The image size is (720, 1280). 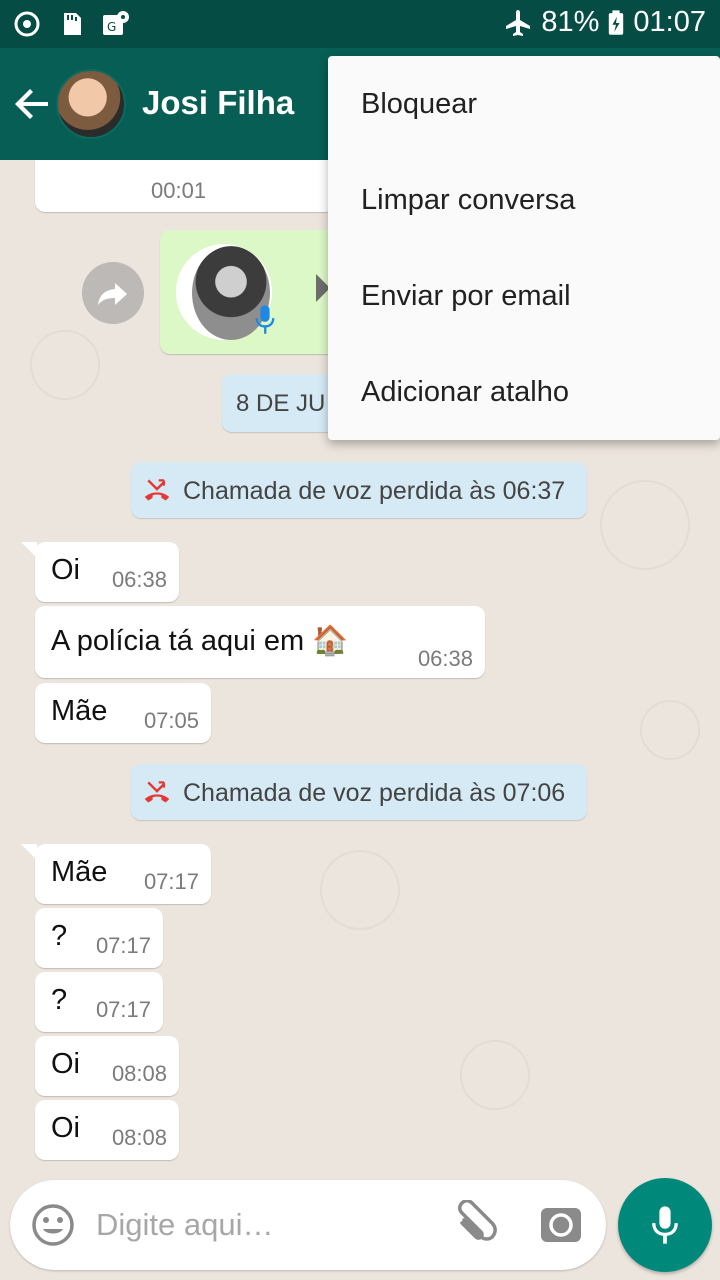 I want to click on forward-button, so click(x=113, y=293).